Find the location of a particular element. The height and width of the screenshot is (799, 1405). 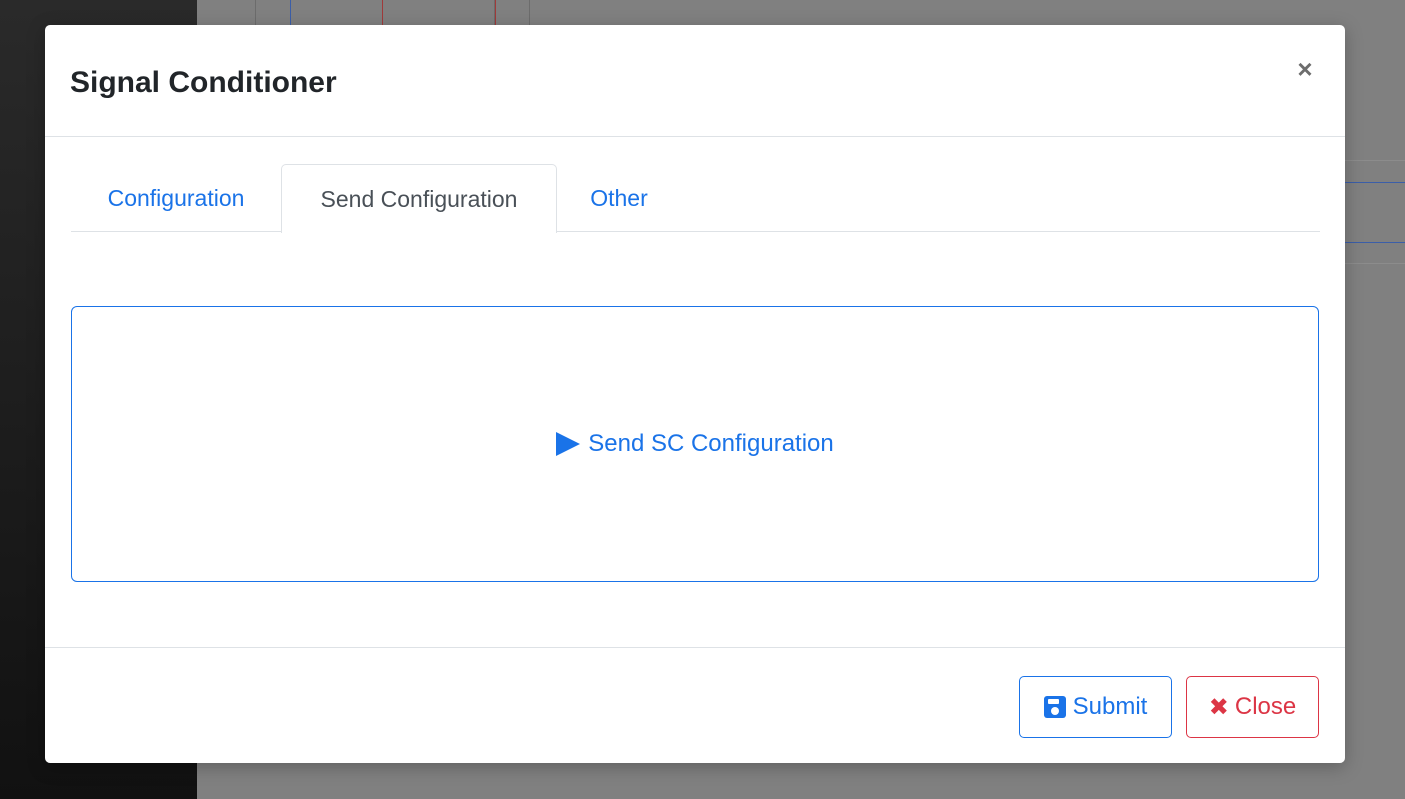

close-button: ✖ Close is located at coordinates (1252, 707).